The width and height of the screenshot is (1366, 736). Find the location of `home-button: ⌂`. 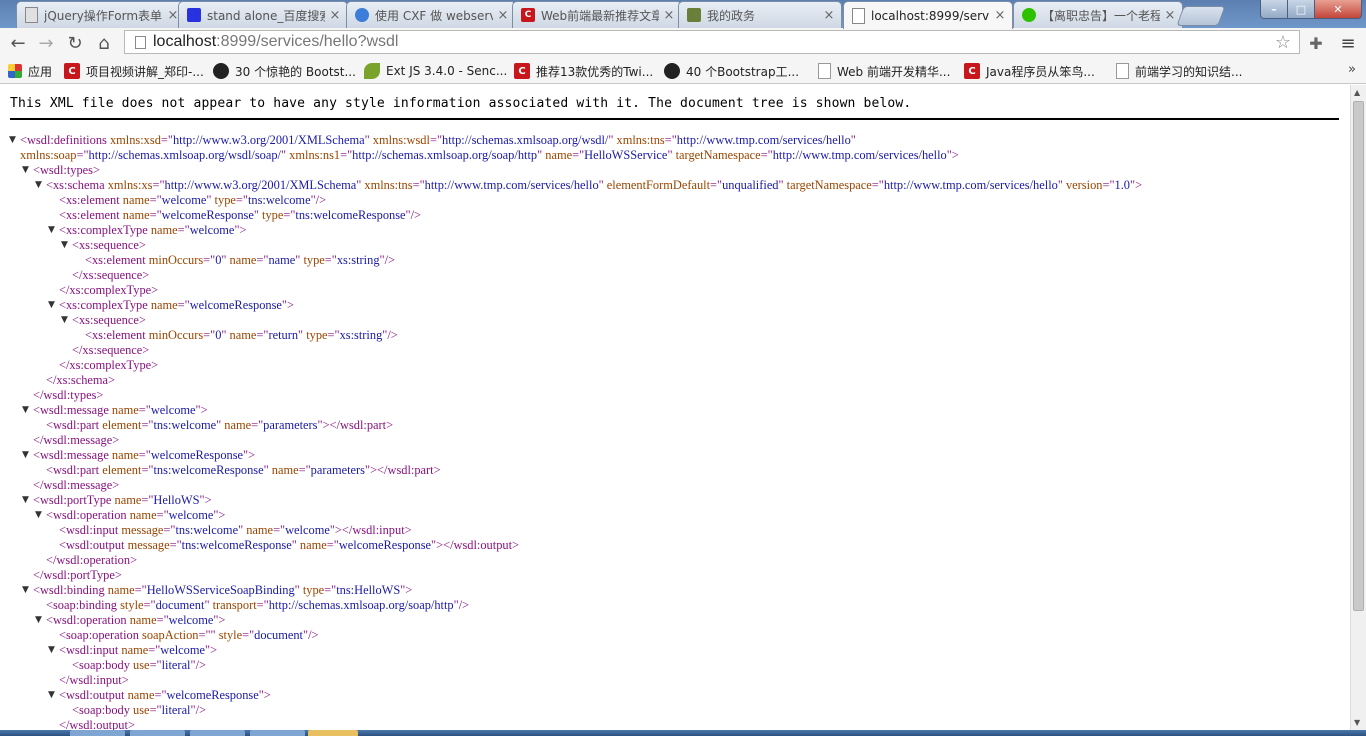

home-button: ⌂ is located at coordinates (104, 43).